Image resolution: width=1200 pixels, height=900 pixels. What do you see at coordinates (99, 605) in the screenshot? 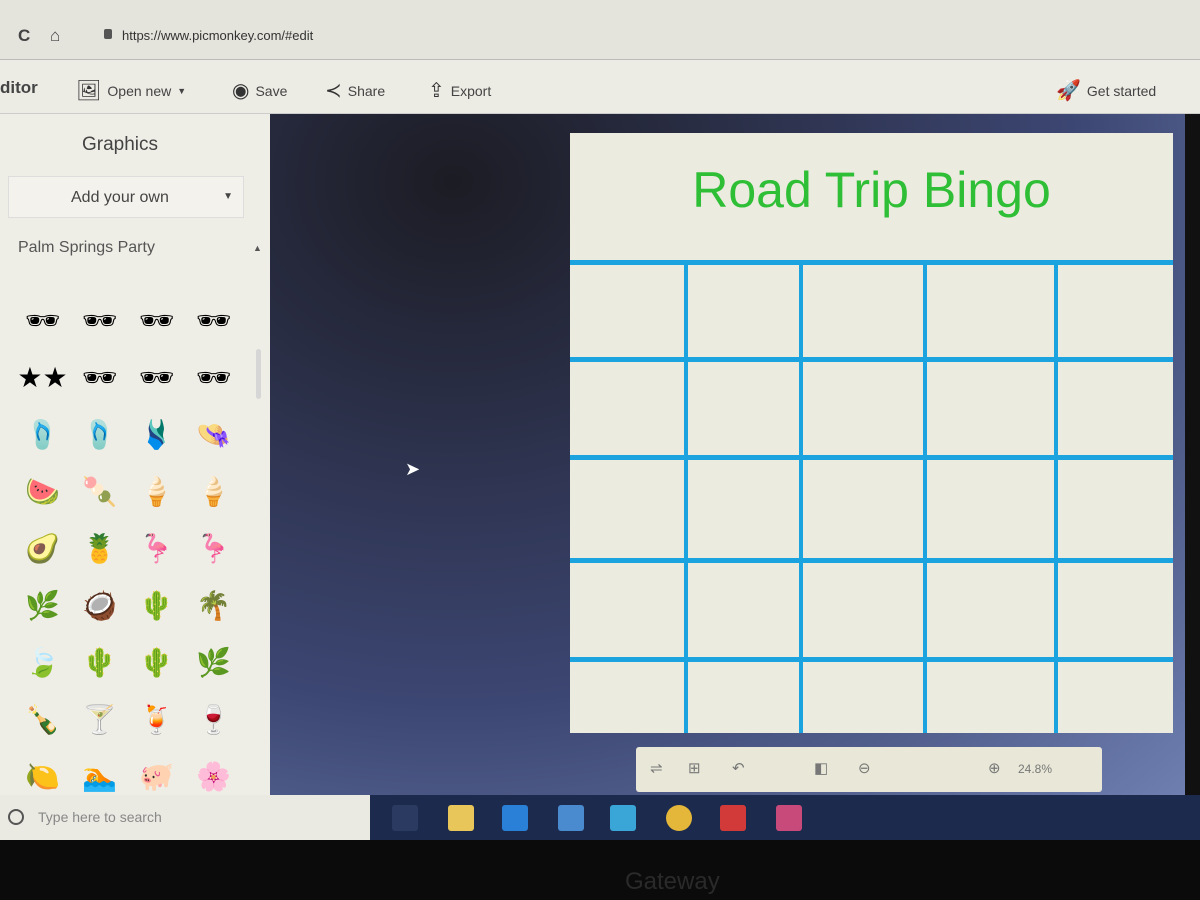
I see `graphic-item: 🥥` at bounding box center [99, 605].